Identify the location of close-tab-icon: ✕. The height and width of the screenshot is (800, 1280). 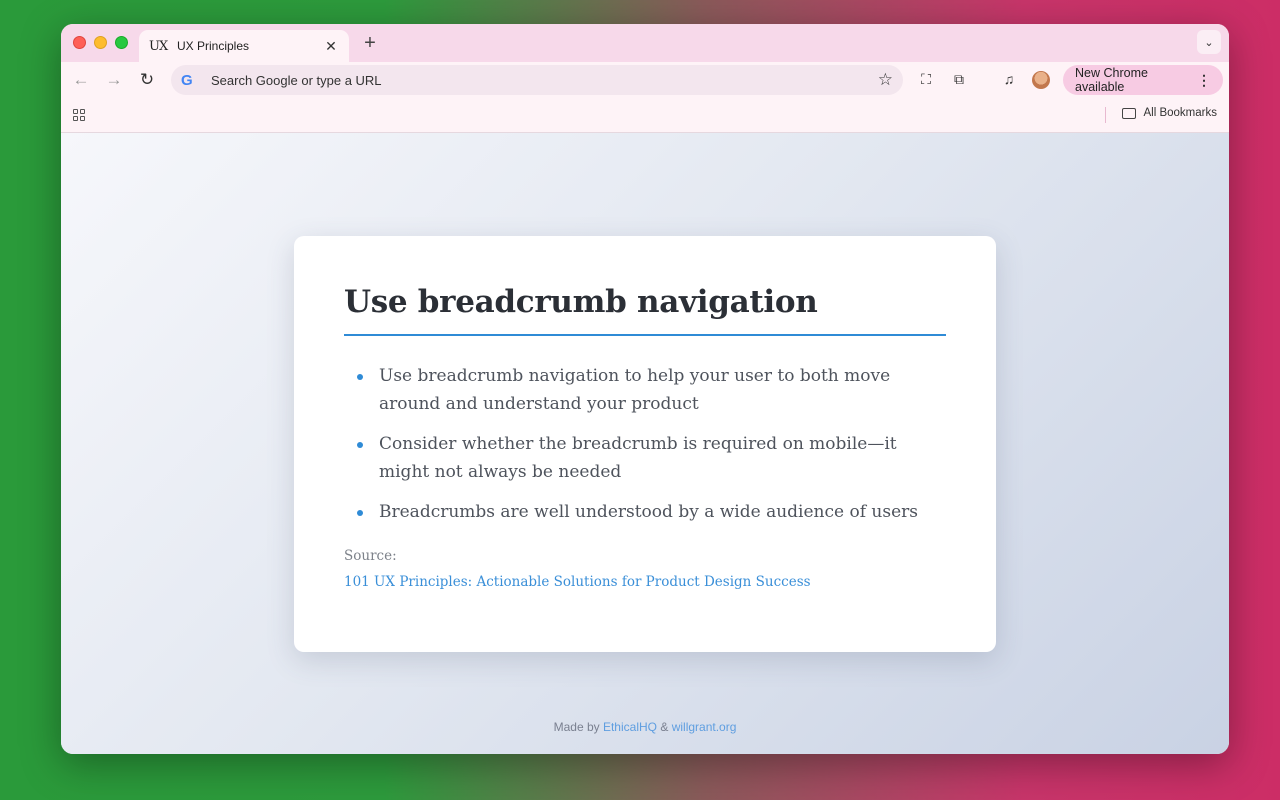
(331, 46).